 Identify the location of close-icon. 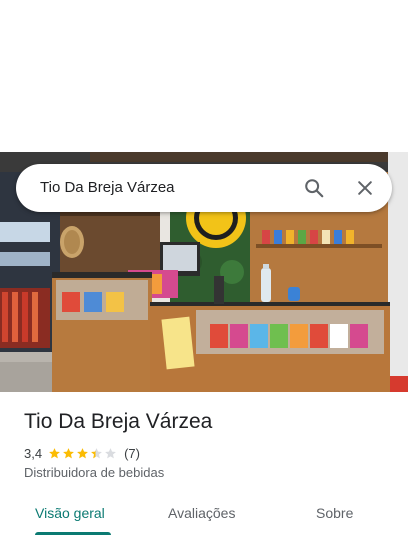
(365, 188).